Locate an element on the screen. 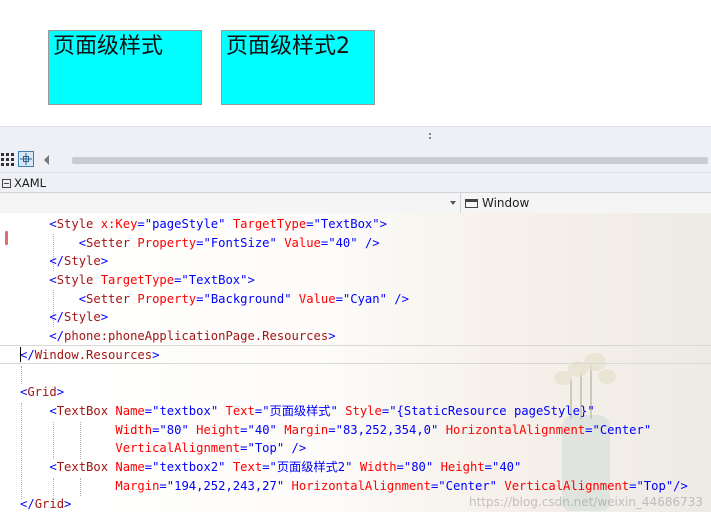 Image resolution: width=711 pixels, height=512 pixels. code-token-attr: Style is located at coordinates (363, 410).